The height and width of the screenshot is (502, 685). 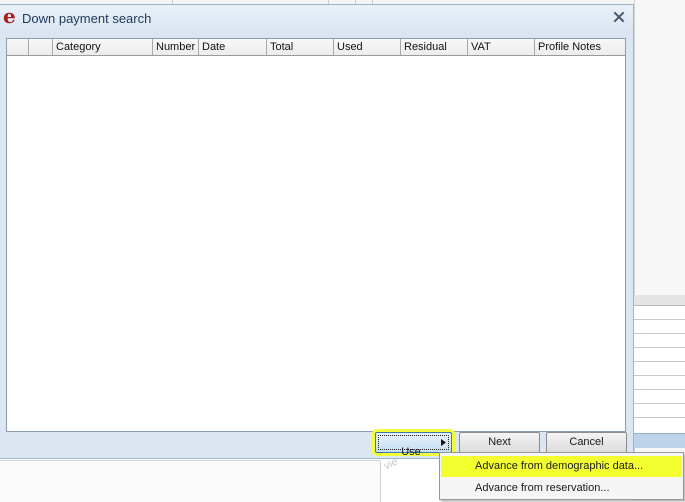 I want to click on window-title: Down payment search, so click(x=87, y=18).